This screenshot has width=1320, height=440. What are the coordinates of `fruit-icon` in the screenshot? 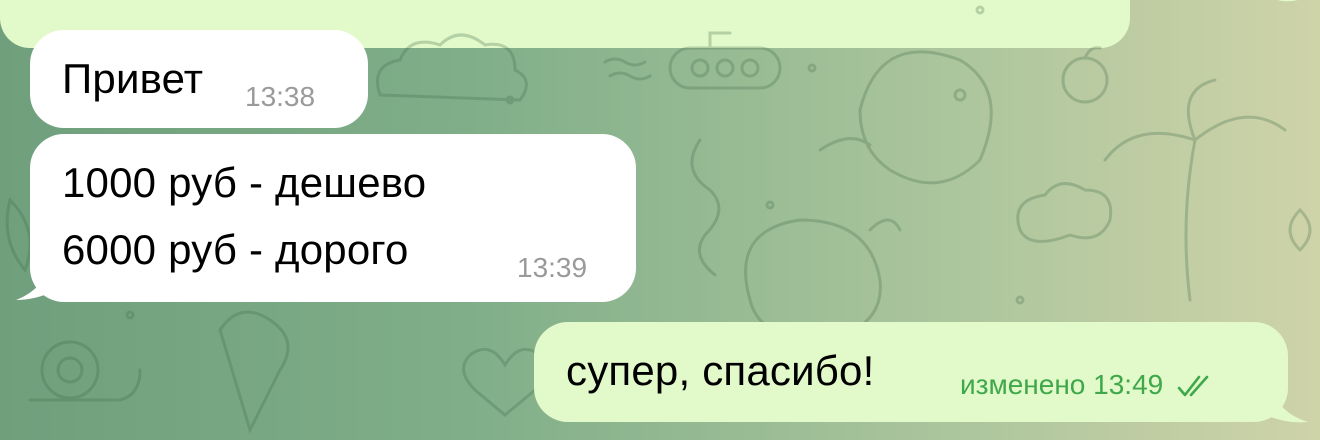 It's located at (1085, 75).